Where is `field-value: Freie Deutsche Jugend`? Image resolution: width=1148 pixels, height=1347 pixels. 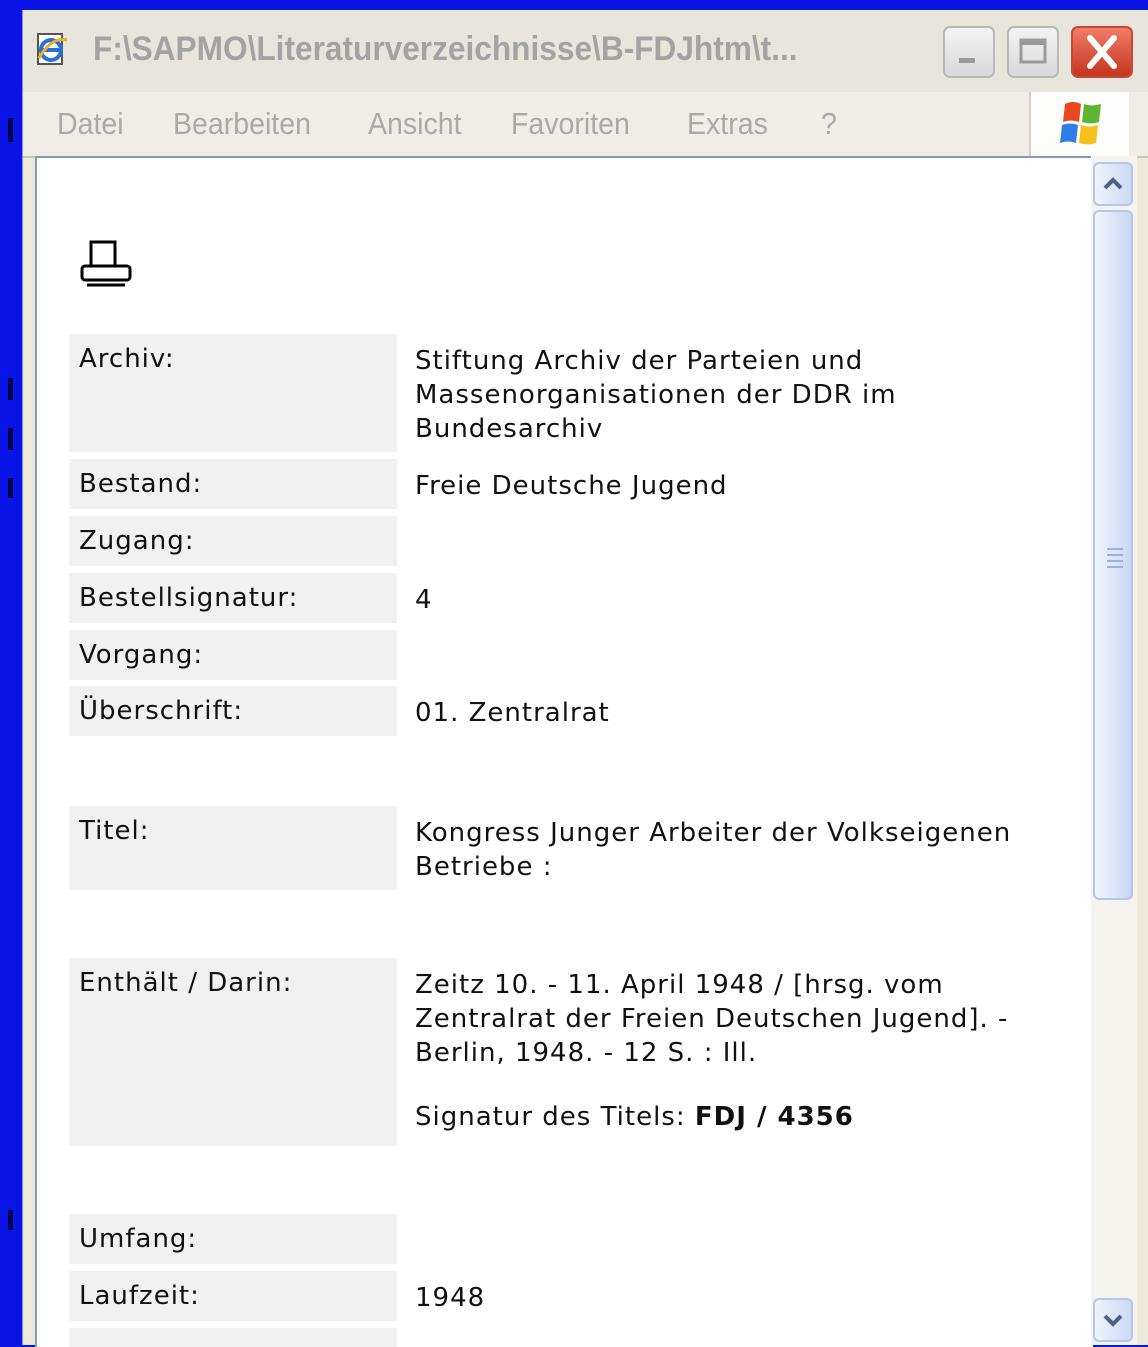 field-value: Freie Deutsche Jugend is located at coordinates (571, 486).